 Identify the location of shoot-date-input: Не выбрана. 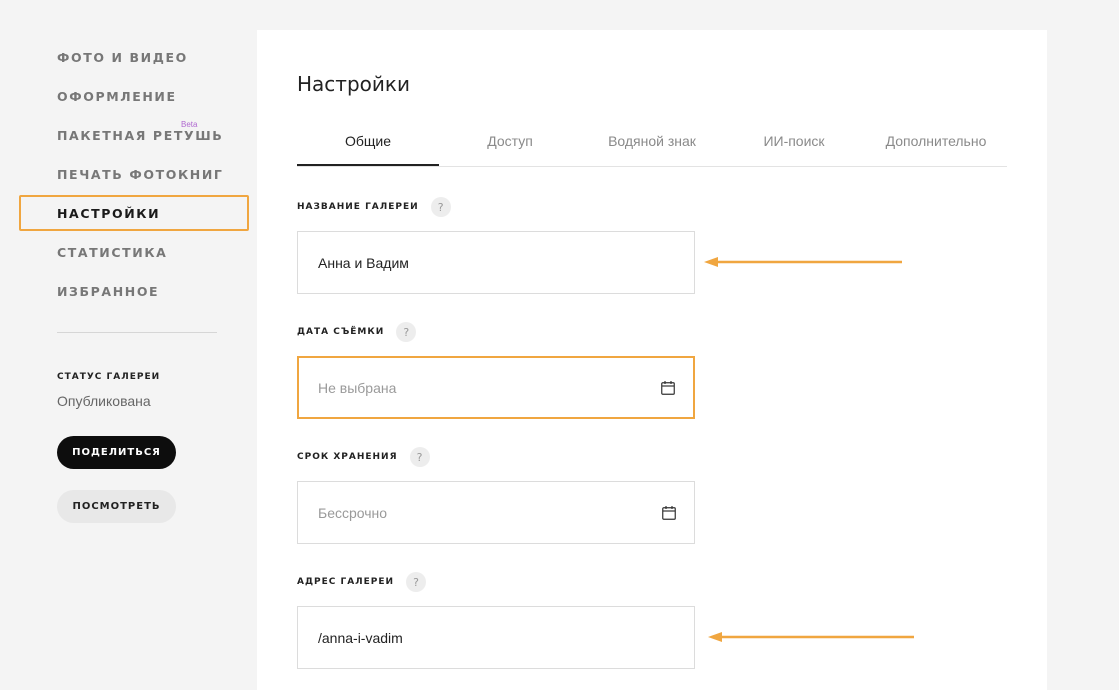
(496, 387).